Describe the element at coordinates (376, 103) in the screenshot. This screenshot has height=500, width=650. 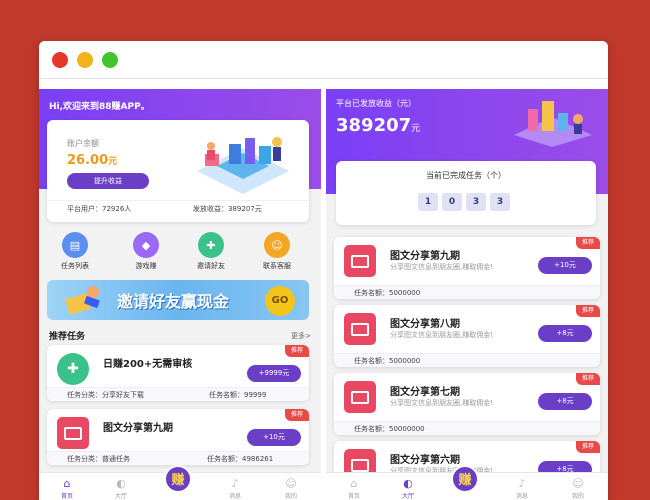
I see `issued-earnings-label: 平台已发放收益（元）` at that location.